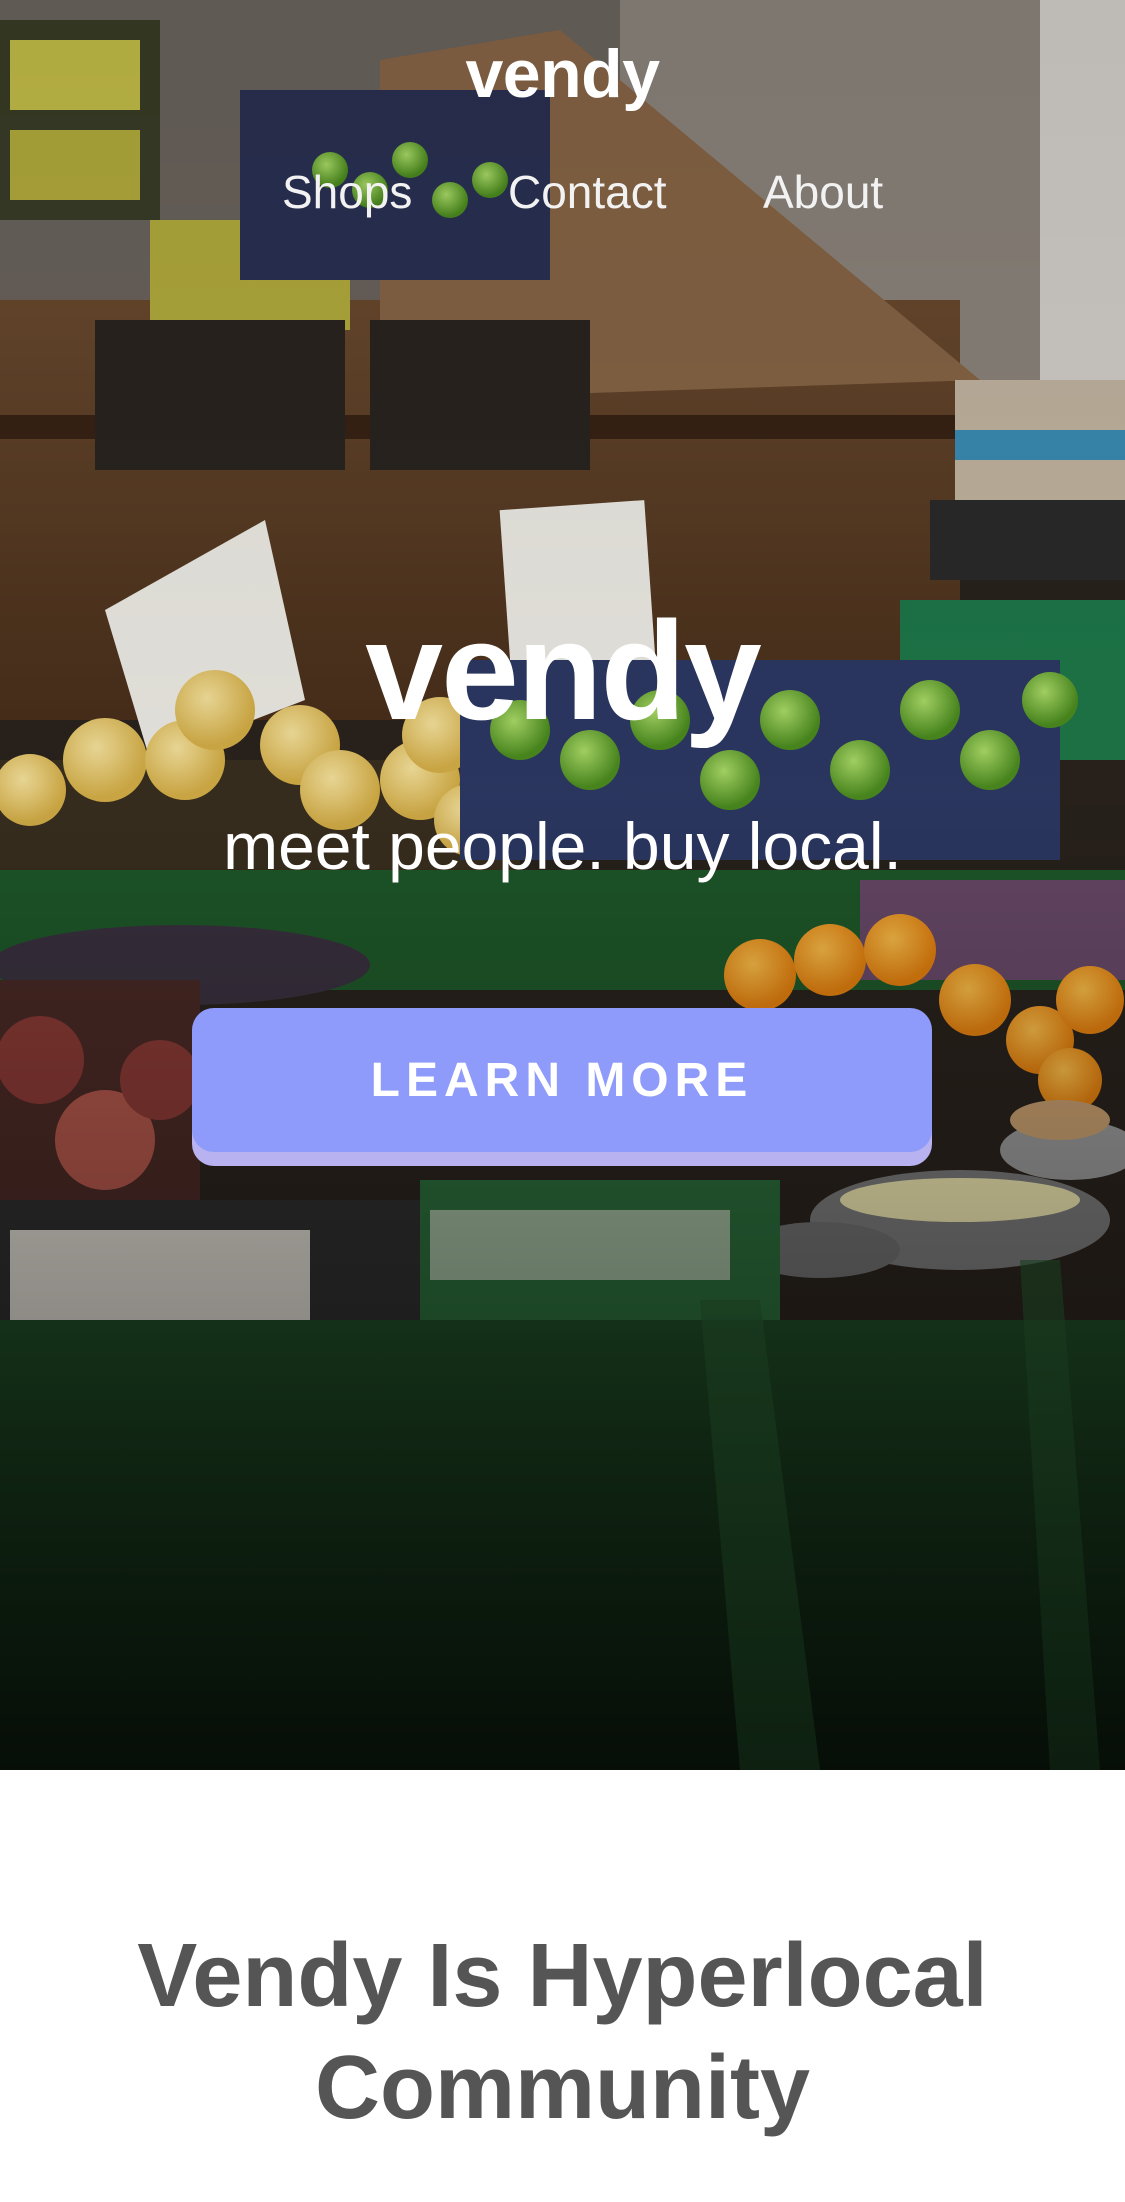  I want to click on nav-link-contact: Contact, so click(587, 192).